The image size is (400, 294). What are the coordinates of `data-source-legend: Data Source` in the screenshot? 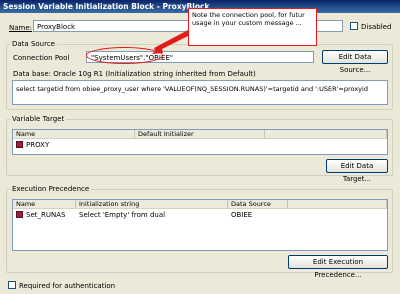 It's located at (33, 44).